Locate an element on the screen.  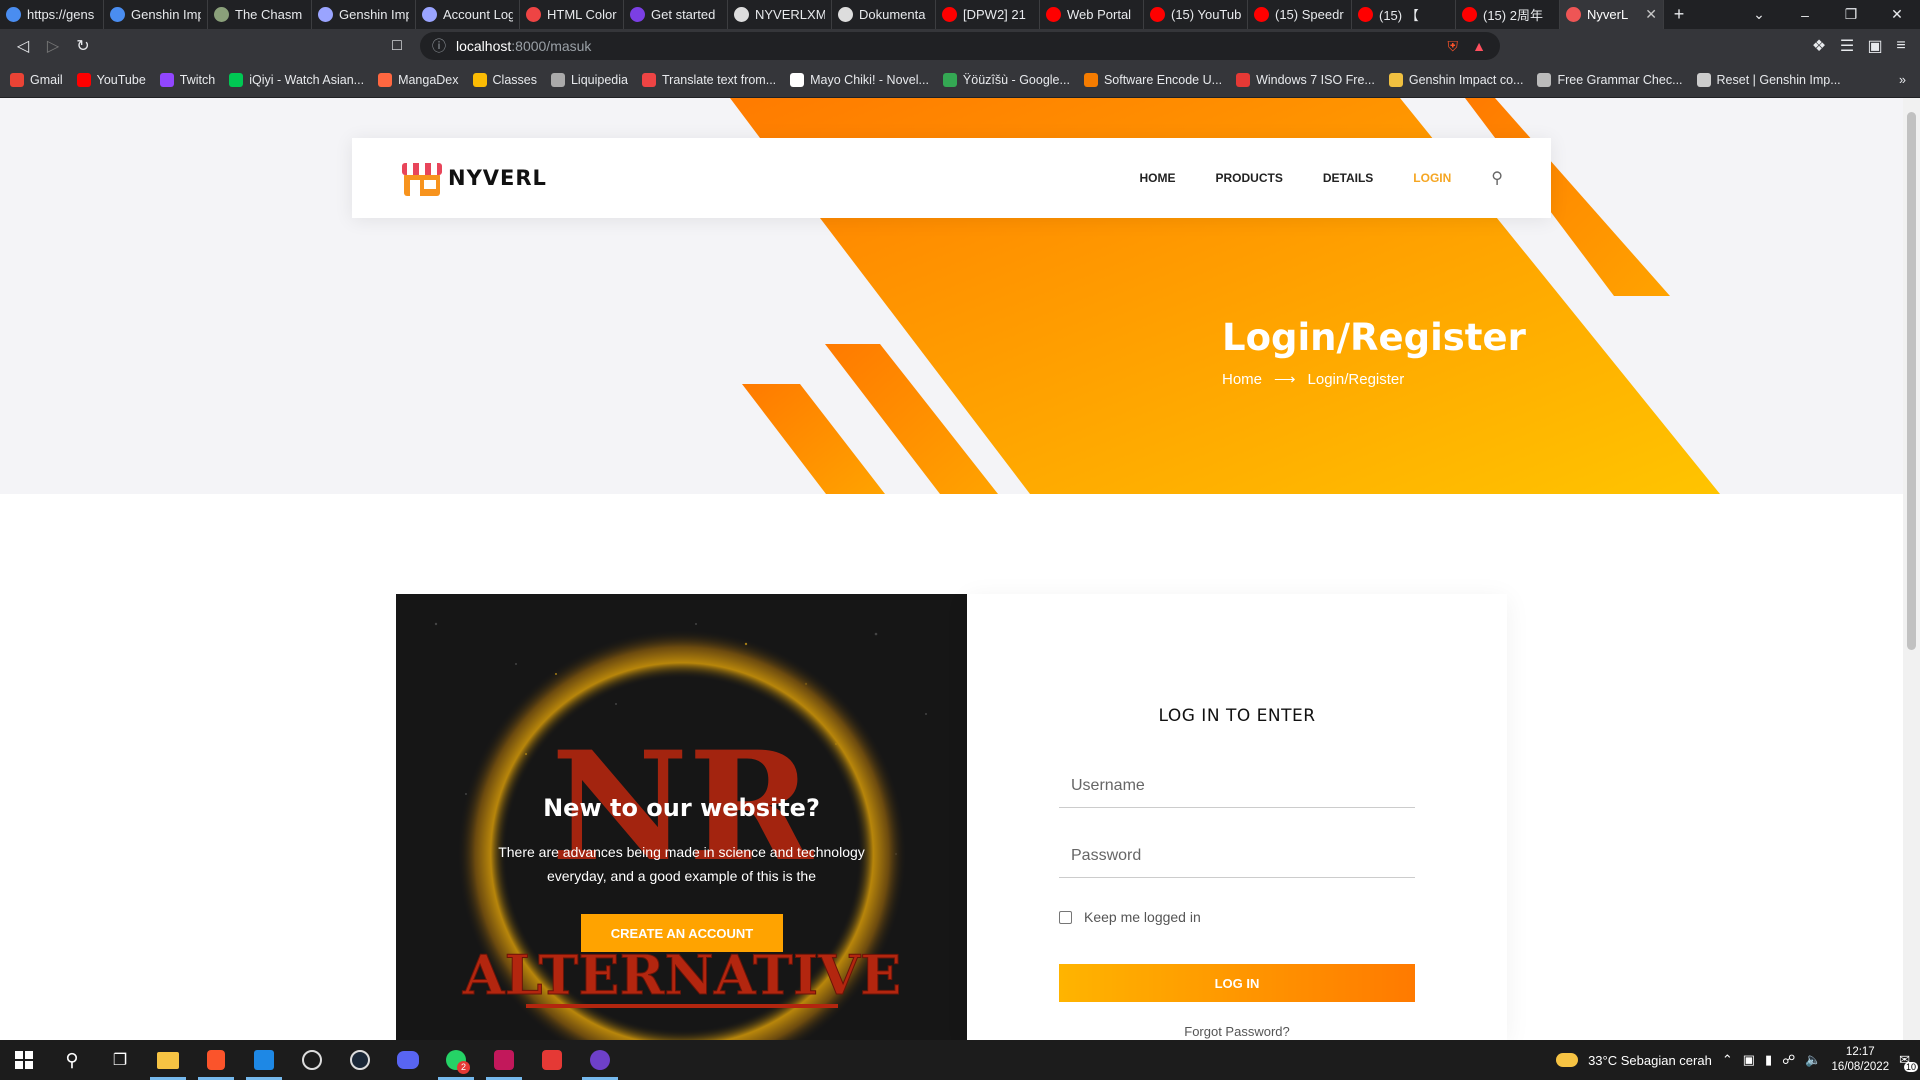
browser-tab: (15) 【 is located at coordinates (1404, 14).